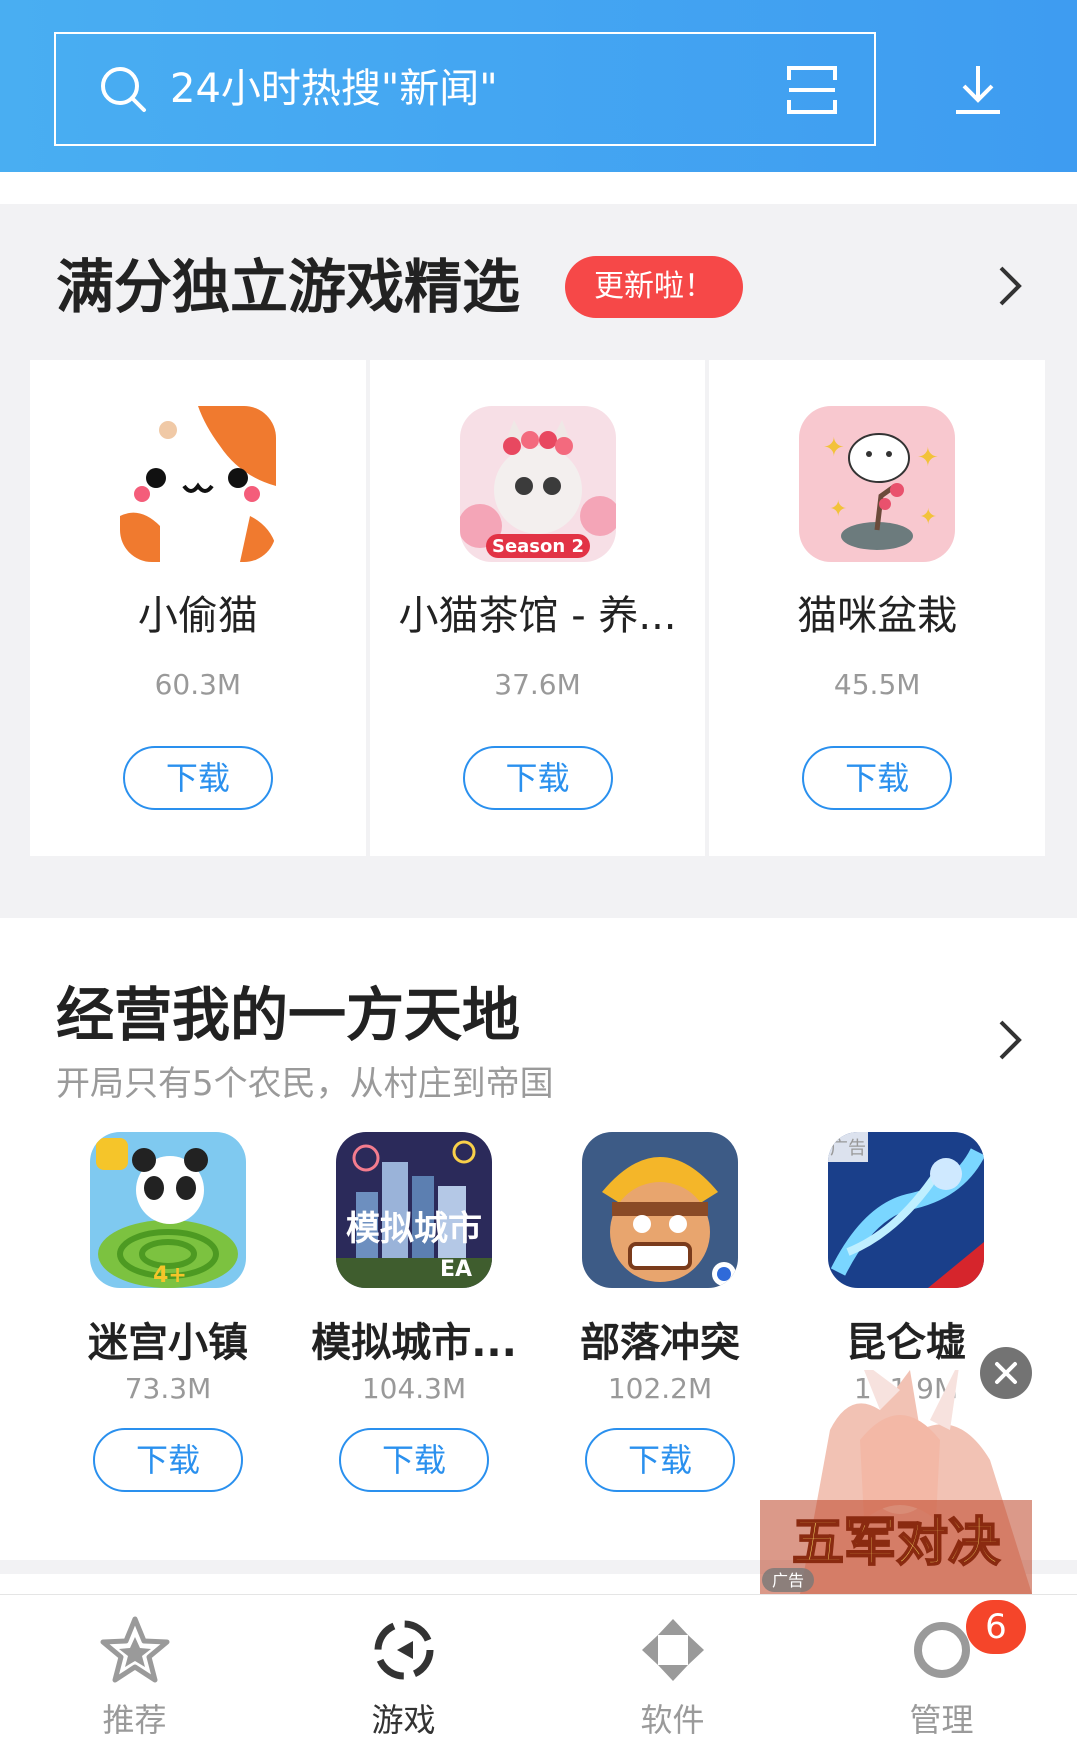 The image size is (1077, 1743). I want to click on search-icon, so click(123, 89).